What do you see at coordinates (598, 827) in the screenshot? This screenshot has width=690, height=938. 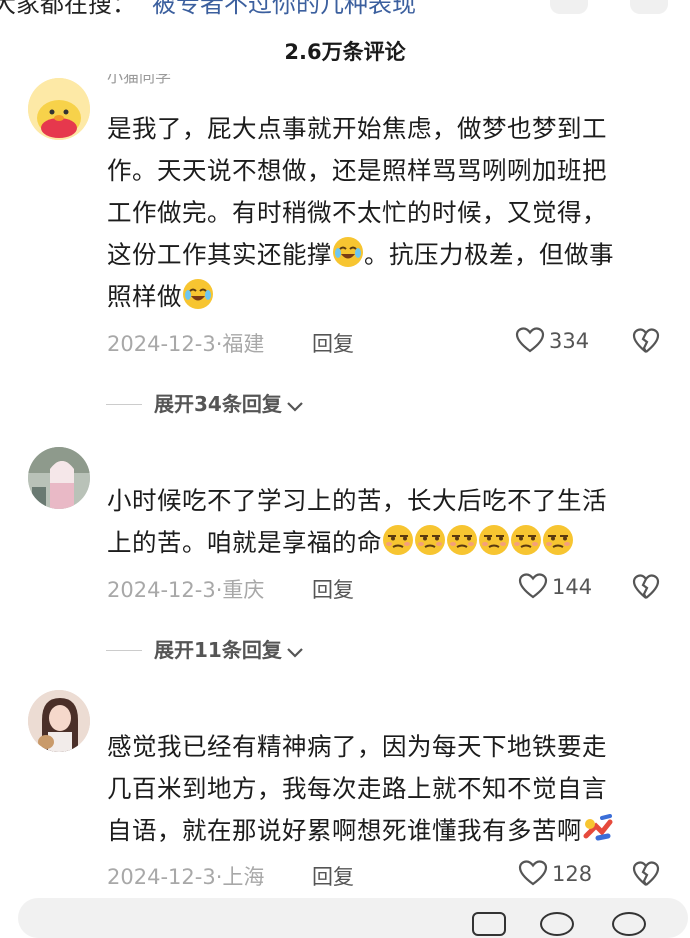 I see `collapsed-figure-emoji-icon` at bounding box center [598, 827].